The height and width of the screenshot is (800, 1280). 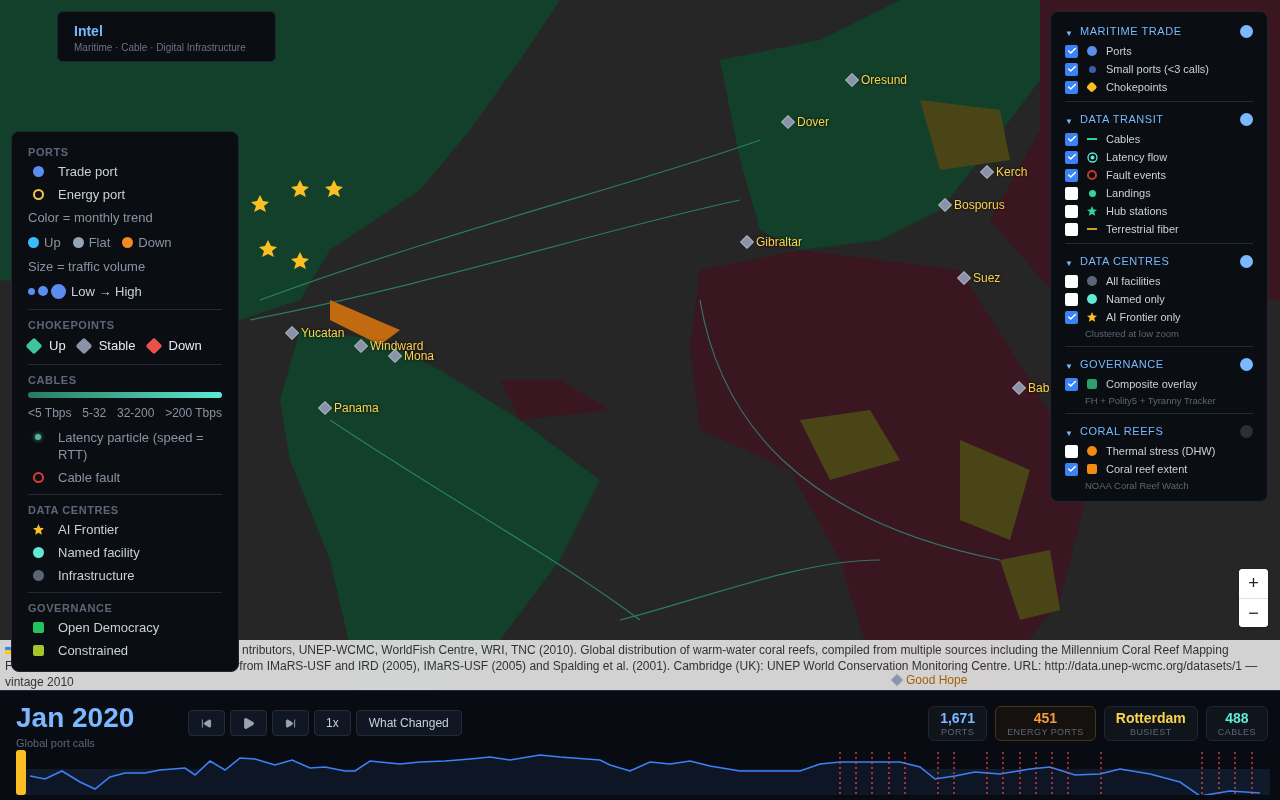 What do you see at coordinates (1160, 31) in the screenshot?
I see `section-heading: MARITIME TRADE` at bounding box center [1160, 31].